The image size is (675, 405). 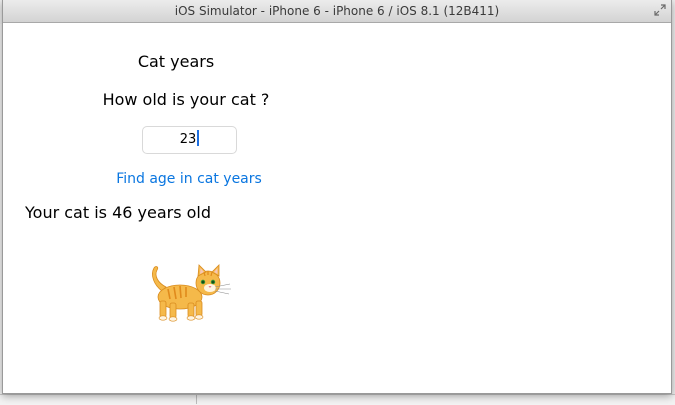 I want to click on cat-age-input: 23, so click(x=189, y=140).